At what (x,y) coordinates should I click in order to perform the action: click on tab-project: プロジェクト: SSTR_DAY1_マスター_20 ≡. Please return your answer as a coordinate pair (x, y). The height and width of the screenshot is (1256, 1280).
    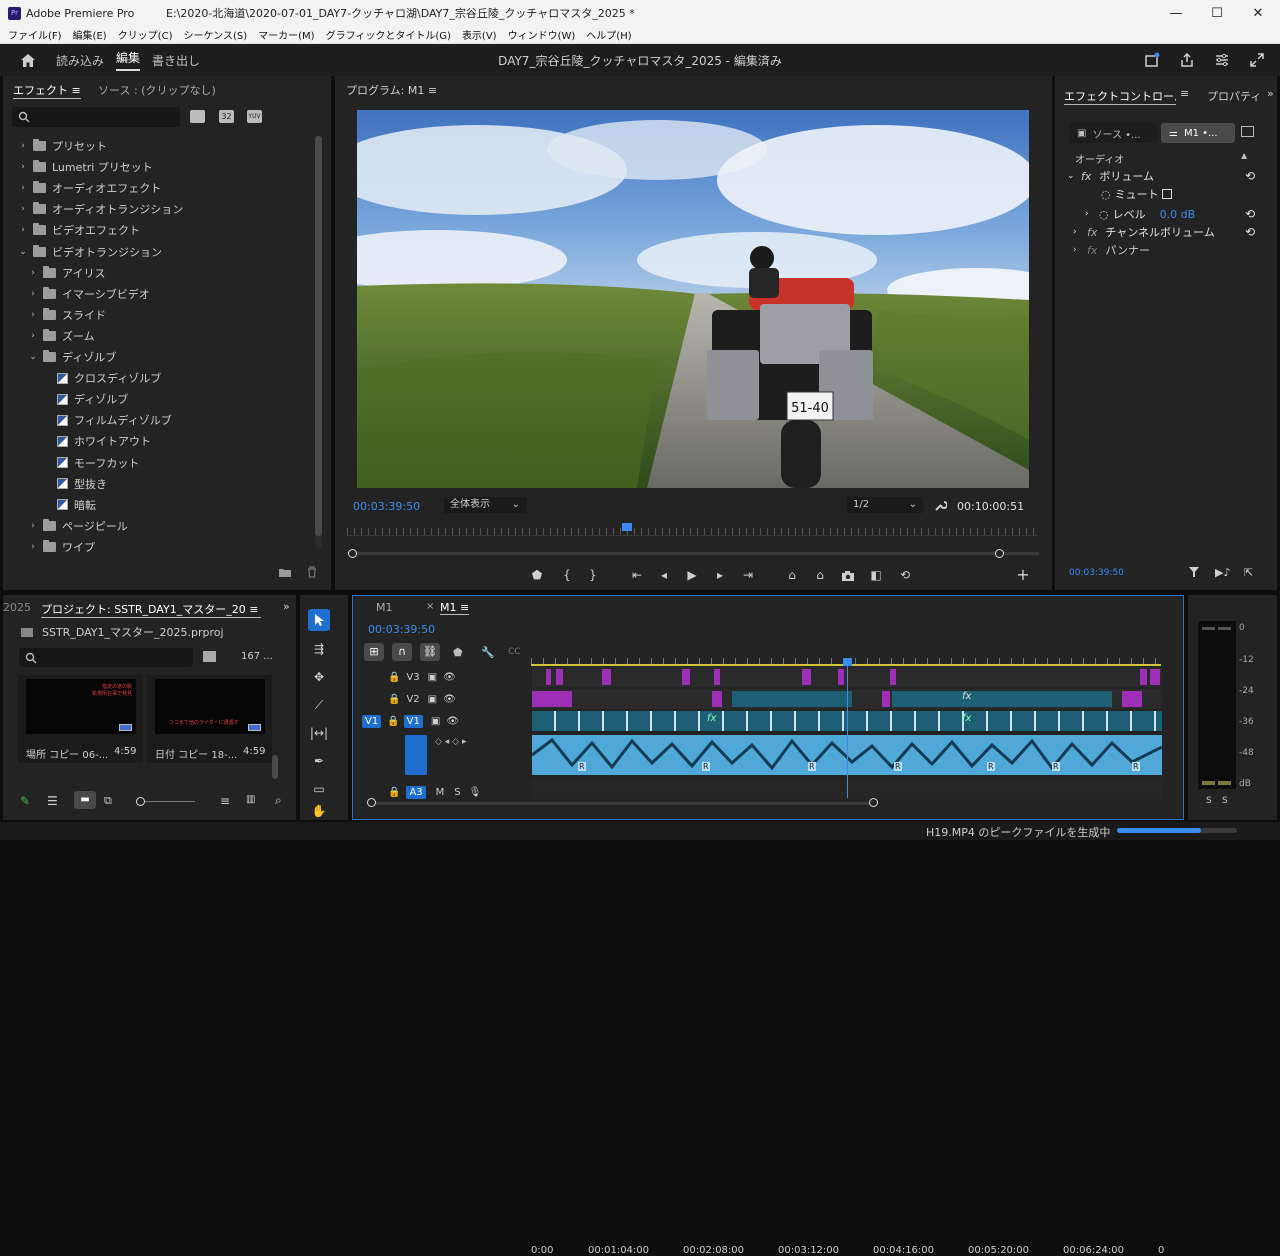
    Looking at the image, I should click on (151, 609).